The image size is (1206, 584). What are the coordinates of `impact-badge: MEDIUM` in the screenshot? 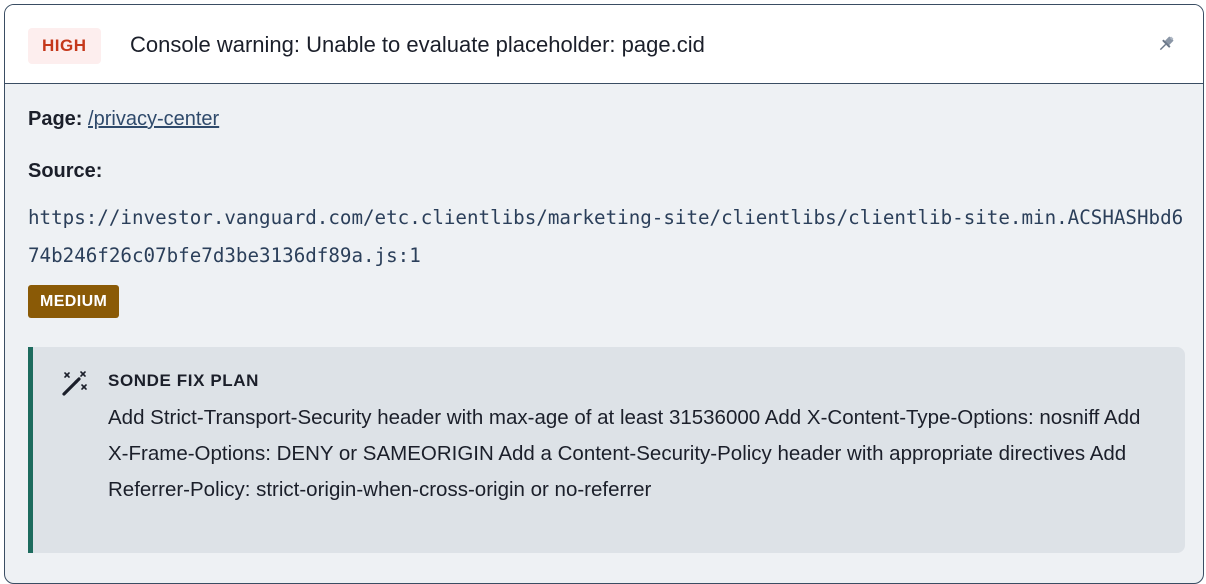 It's located at (74, 301).